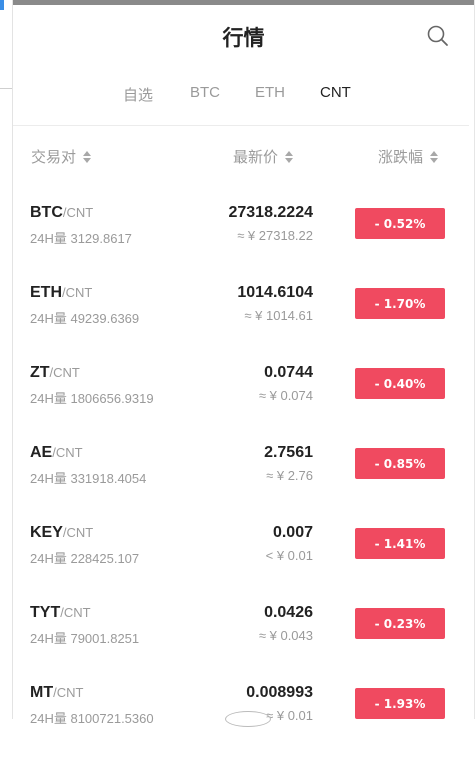 The height and width of the screenshot is (764, 475). I want to click on volume-24h: 24H量 49239.6369, so click(85, 318).